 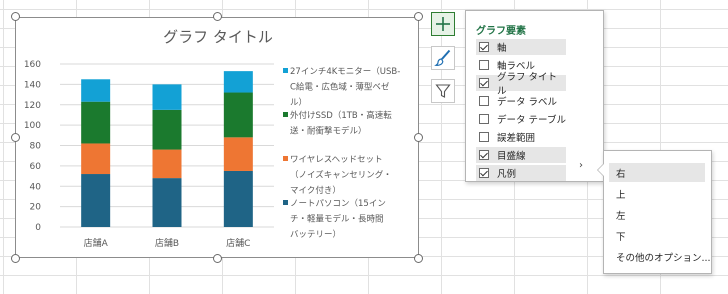 I want to click on y-tick-label: 80, so click(x=36, y=147).